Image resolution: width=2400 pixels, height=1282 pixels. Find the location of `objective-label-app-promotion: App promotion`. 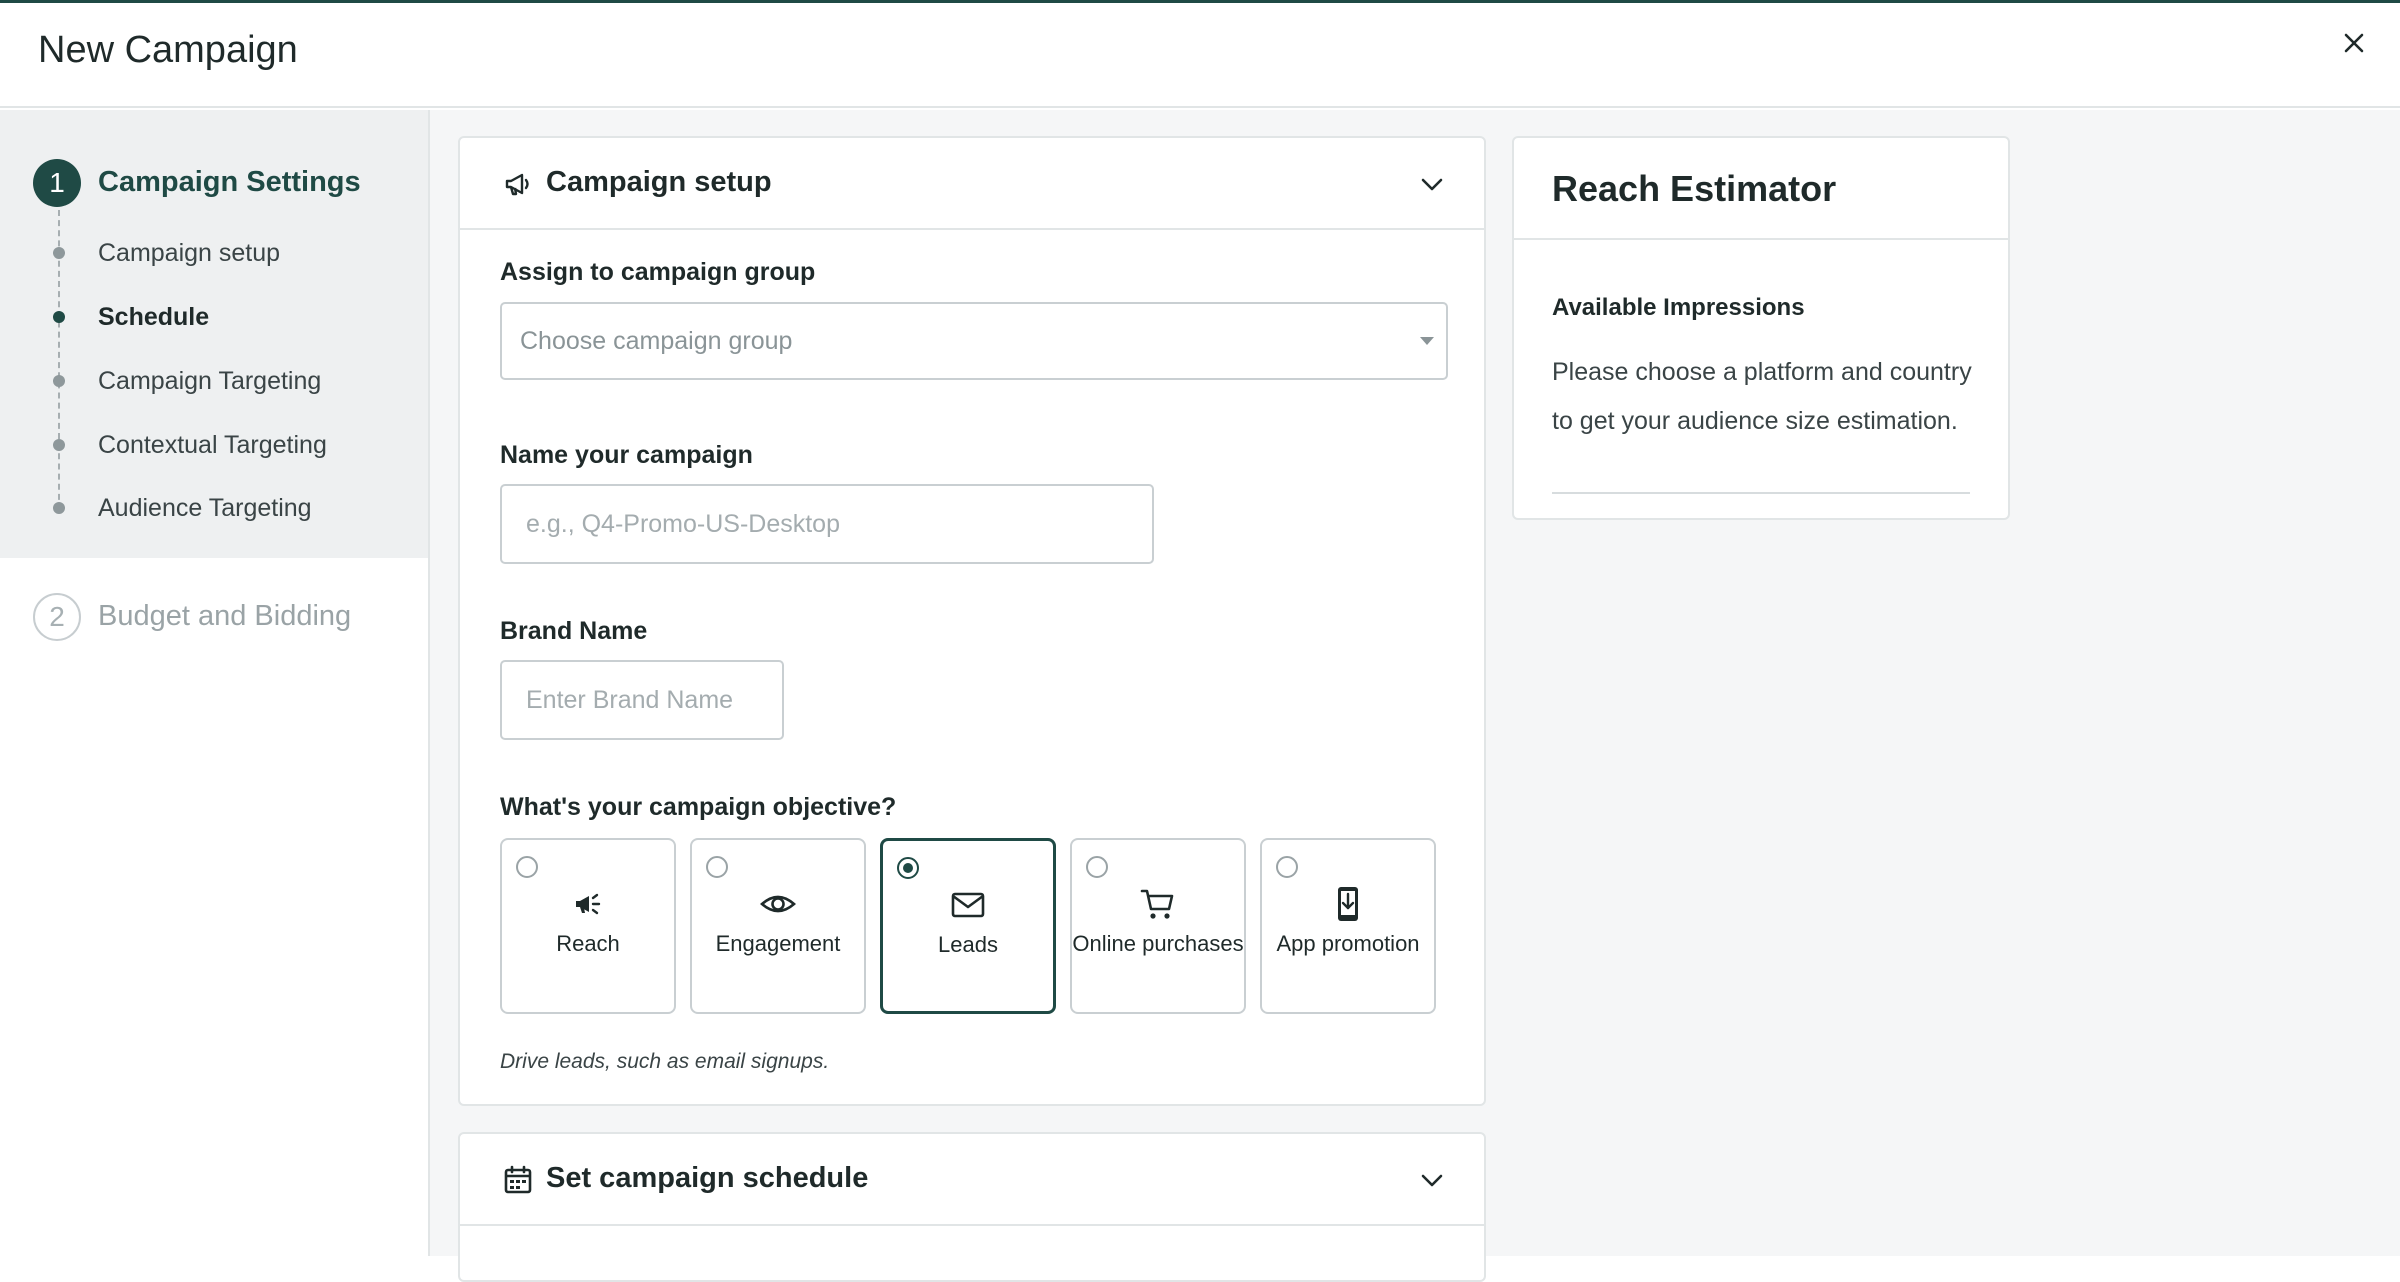

objective-label-app-promotion: App promotion is located at coordinates (1348, 943).